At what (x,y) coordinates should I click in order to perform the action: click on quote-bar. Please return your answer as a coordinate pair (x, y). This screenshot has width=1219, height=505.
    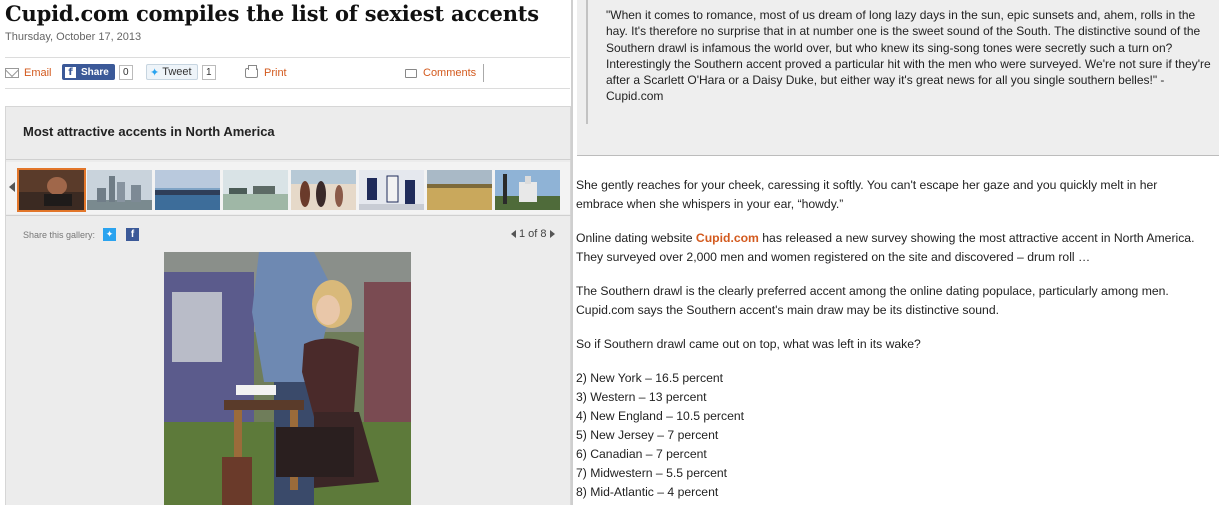
    Looking at the image, I should click on (587, 62).